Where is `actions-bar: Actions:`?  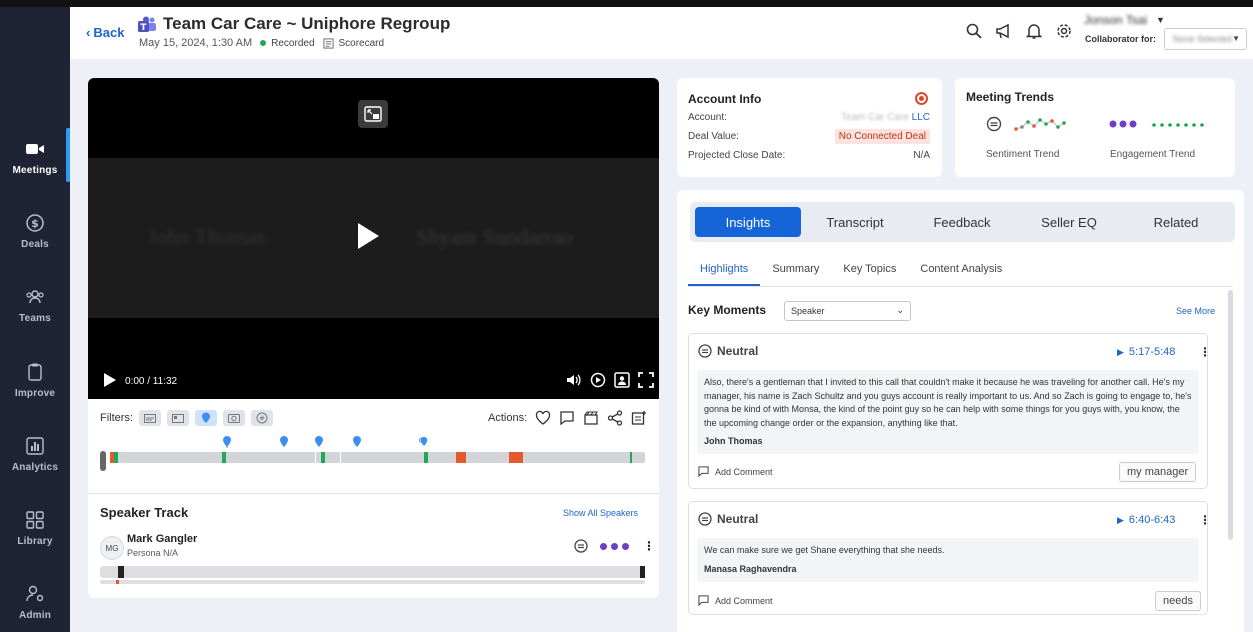 actions-bar: Actions: is located at coordinates (567, 418).